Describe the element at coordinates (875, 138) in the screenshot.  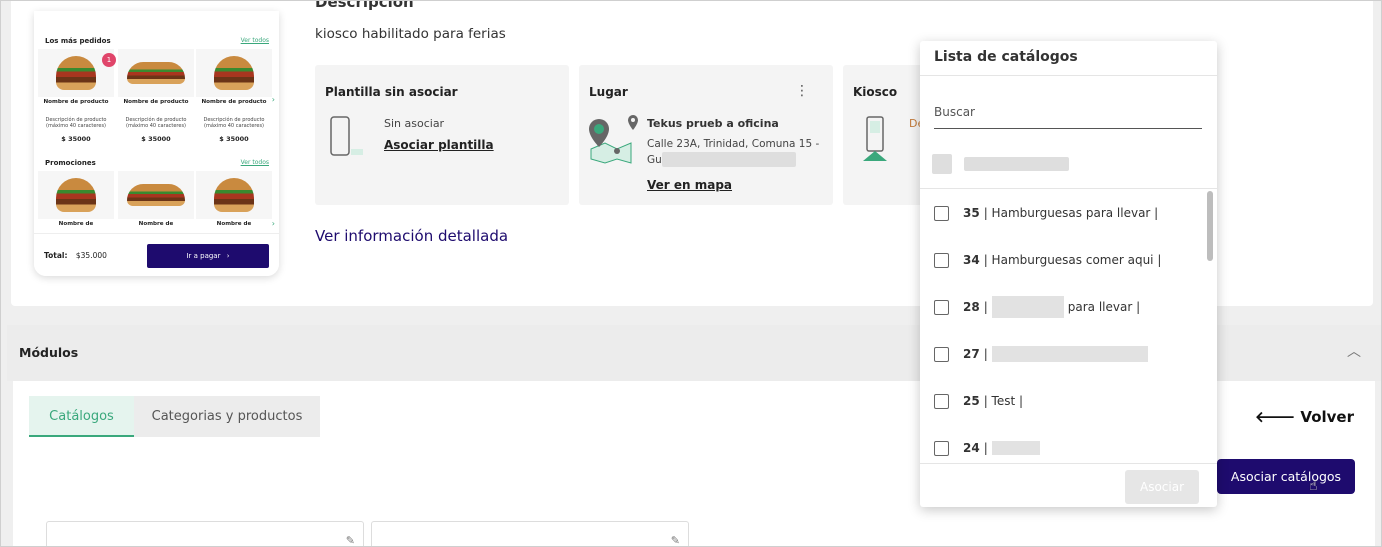
I see `kiosk-icon` at that location.